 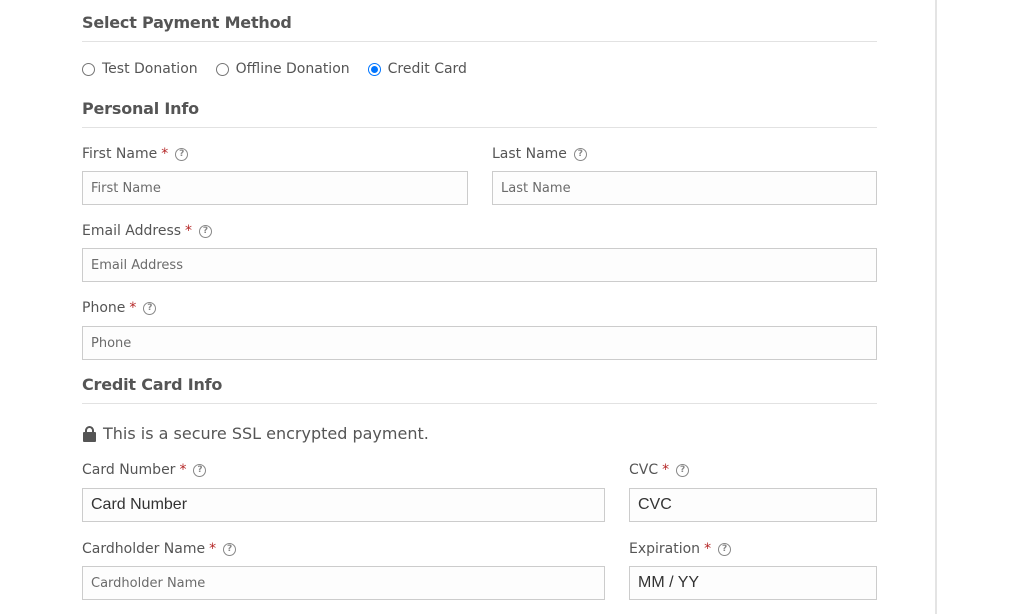 I want to click on secure-notice-text: This is a secure SSL encrypted payment., so click(x=266, y=433).